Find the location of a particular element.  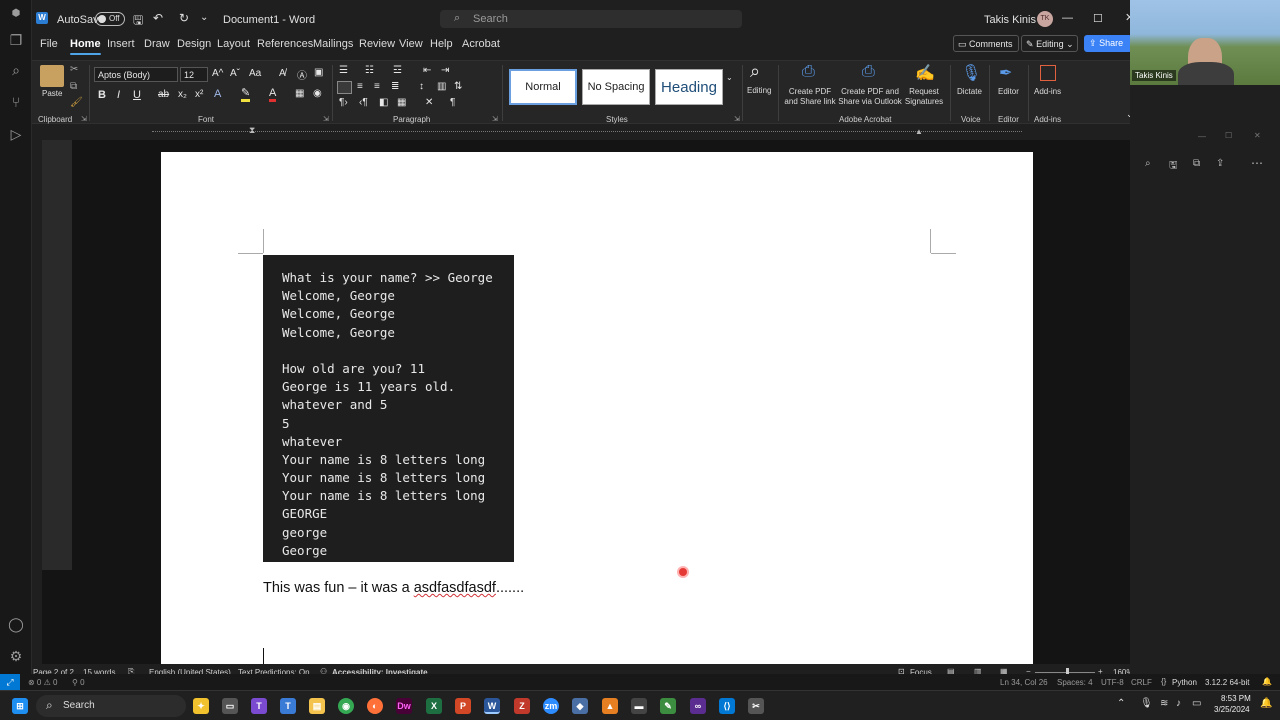

microphone-icon: 🎙 is located at coordinates (971, 73).